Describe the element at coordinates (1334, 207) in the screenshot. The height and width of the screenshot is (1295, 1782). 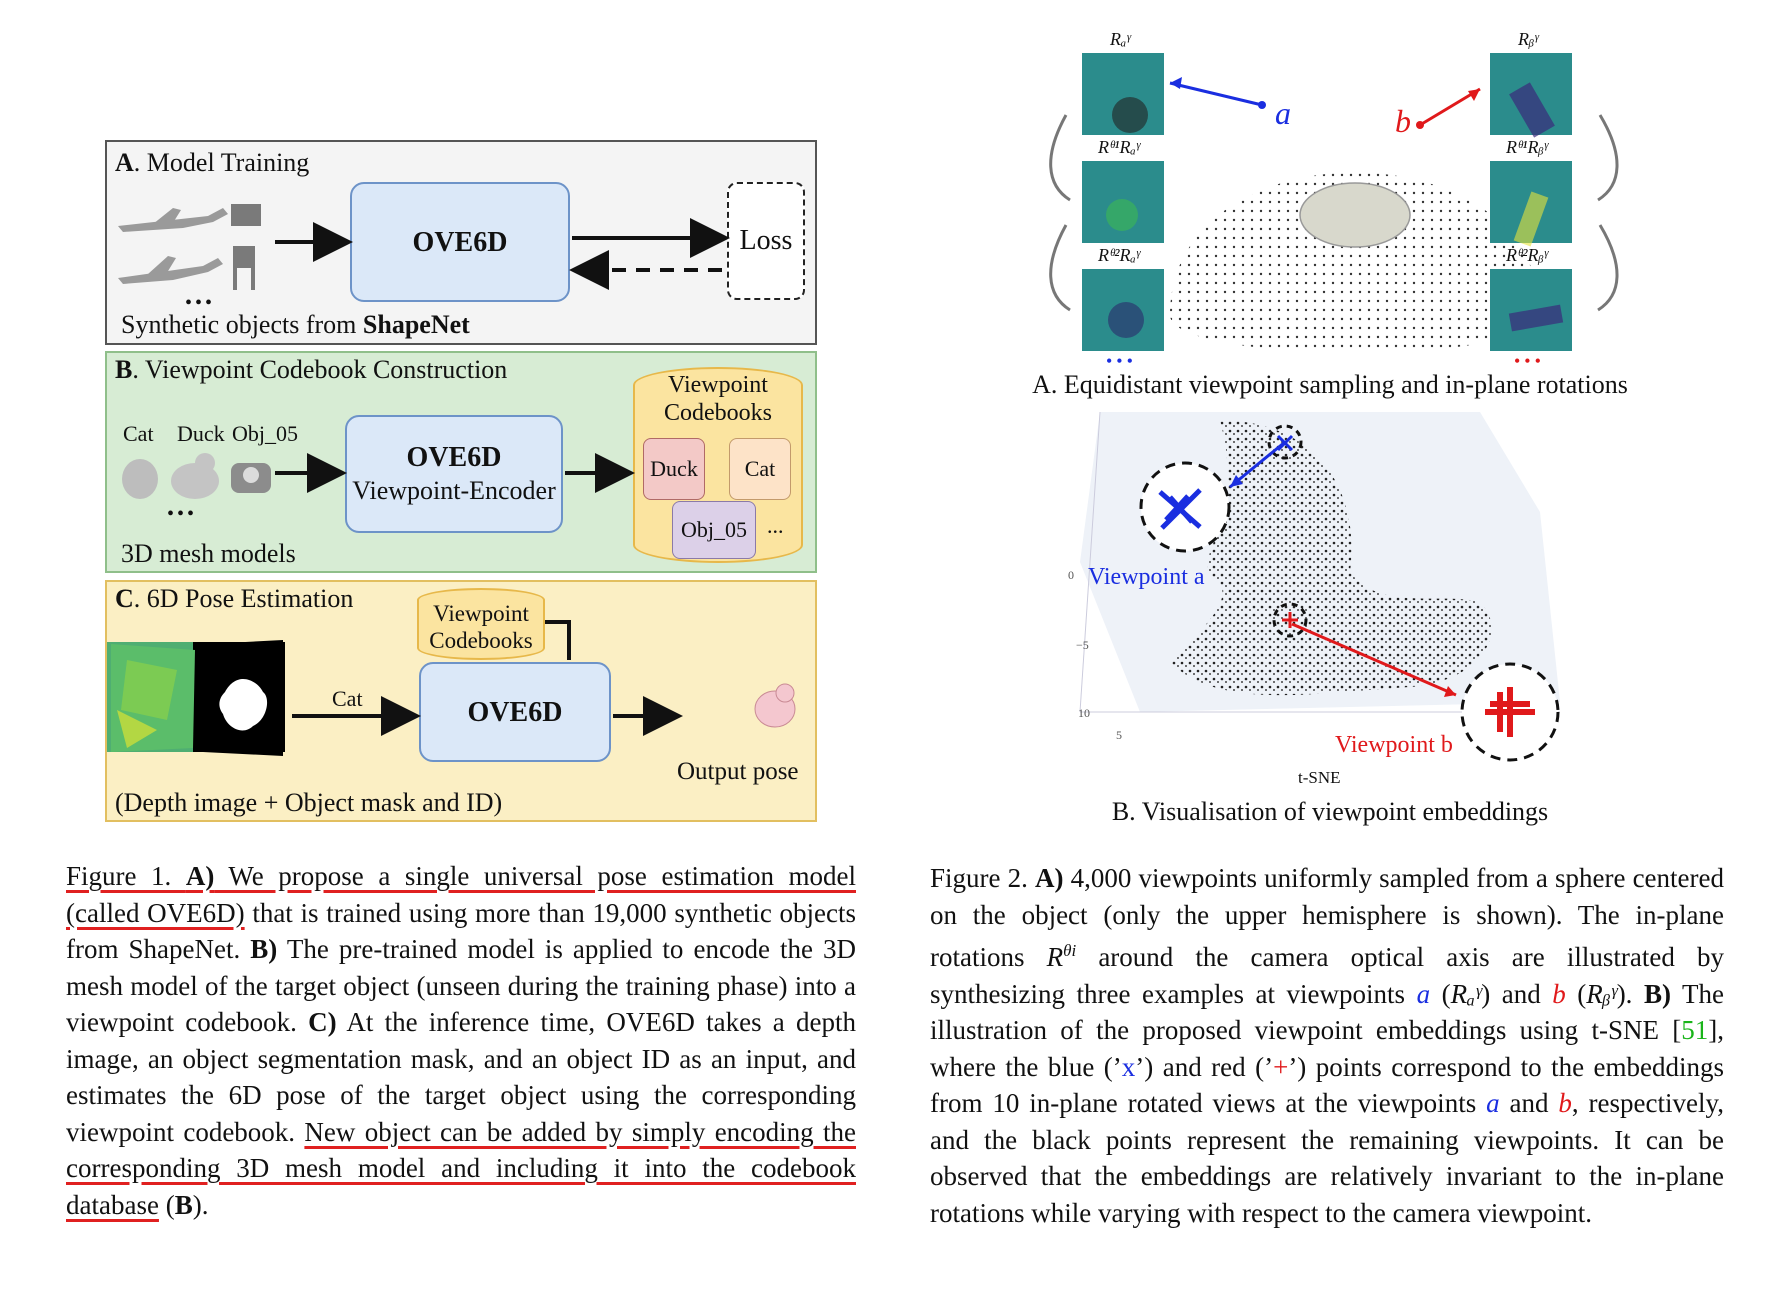
I see `sphere-annotations` at that location.